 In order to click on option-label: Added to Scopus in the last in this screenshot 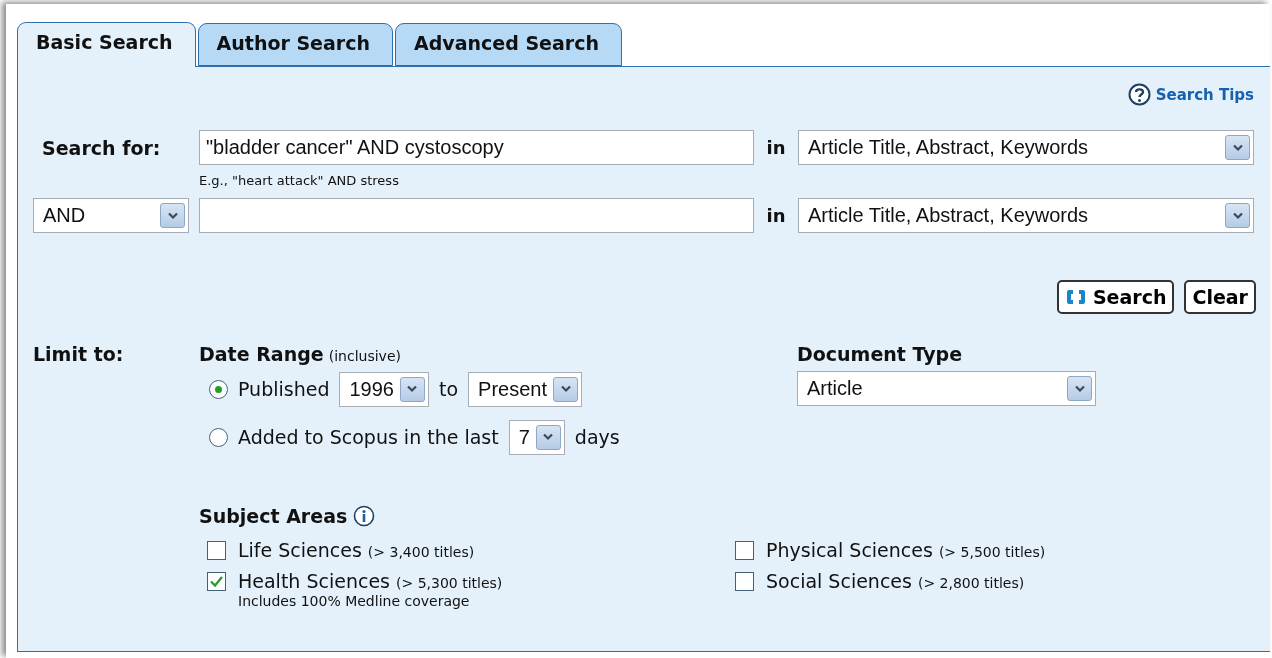, I will do `click(368, 437)`.